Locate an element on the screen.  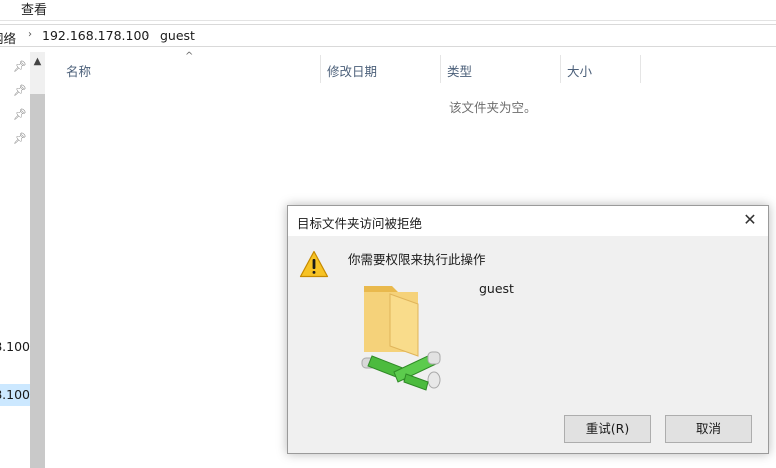
scroll-up-arrow-icon: ▲ is located at coordinates (37, 62).